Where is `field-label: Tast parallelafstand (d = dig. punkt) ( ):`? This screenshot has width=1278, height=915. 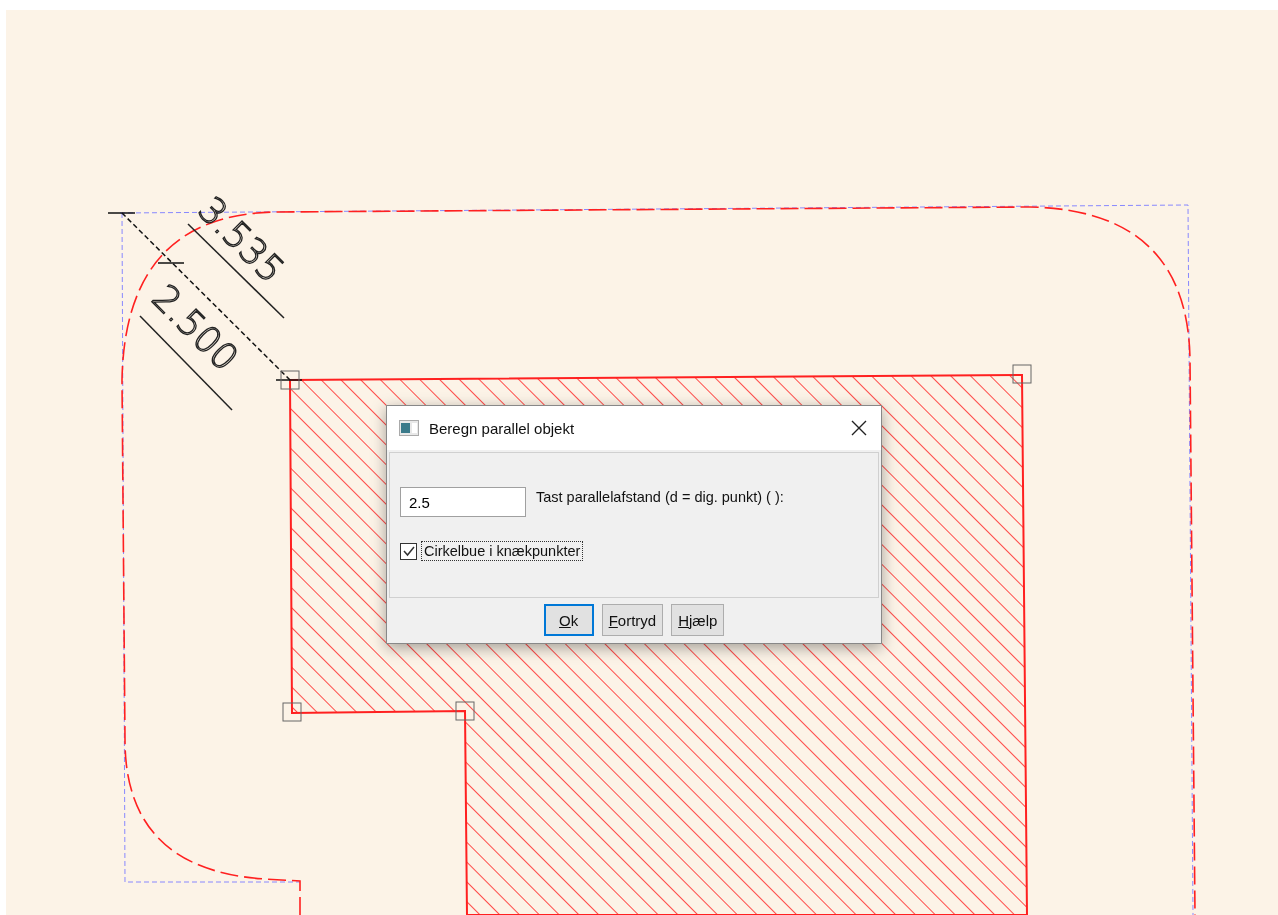
field-label: Tast parallelafstand (d = dig. punkt) ( ): is located at coordinates (660, 497).